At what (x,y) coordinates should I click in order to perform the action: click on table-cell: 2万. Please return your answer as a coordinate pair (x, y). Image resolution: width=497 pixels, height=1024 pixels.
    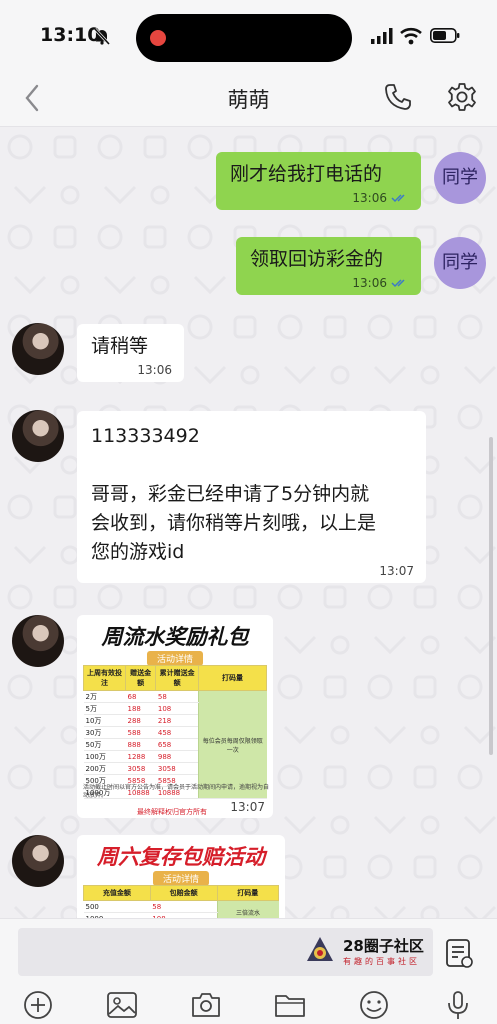
    Looking at the image, I should click on (104, 696).